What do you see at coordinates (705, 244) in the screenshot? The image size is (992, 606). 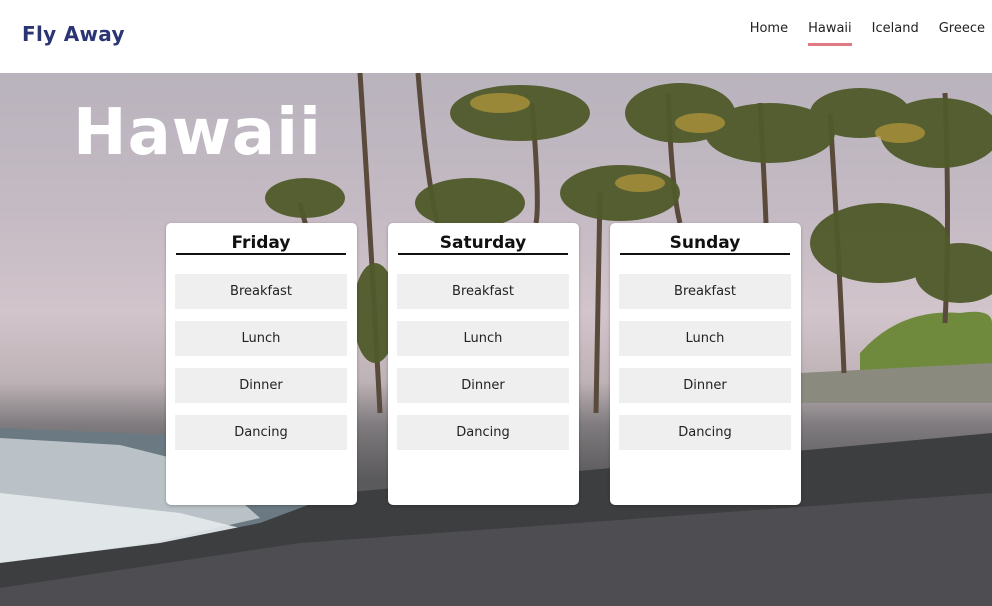 I see `day-title: Sunday` at bounding box center [705, 244].